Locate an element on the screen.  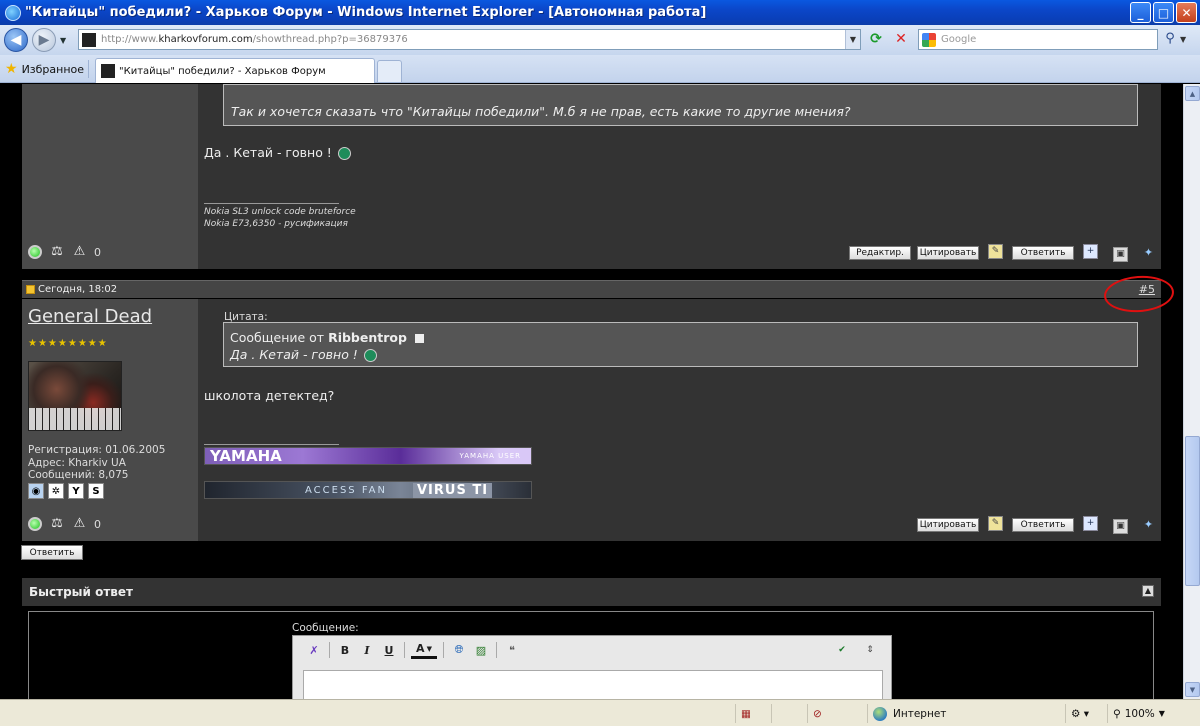
yamaha-user-tag: YAMAHA USER is located at coordinates (490, 456).